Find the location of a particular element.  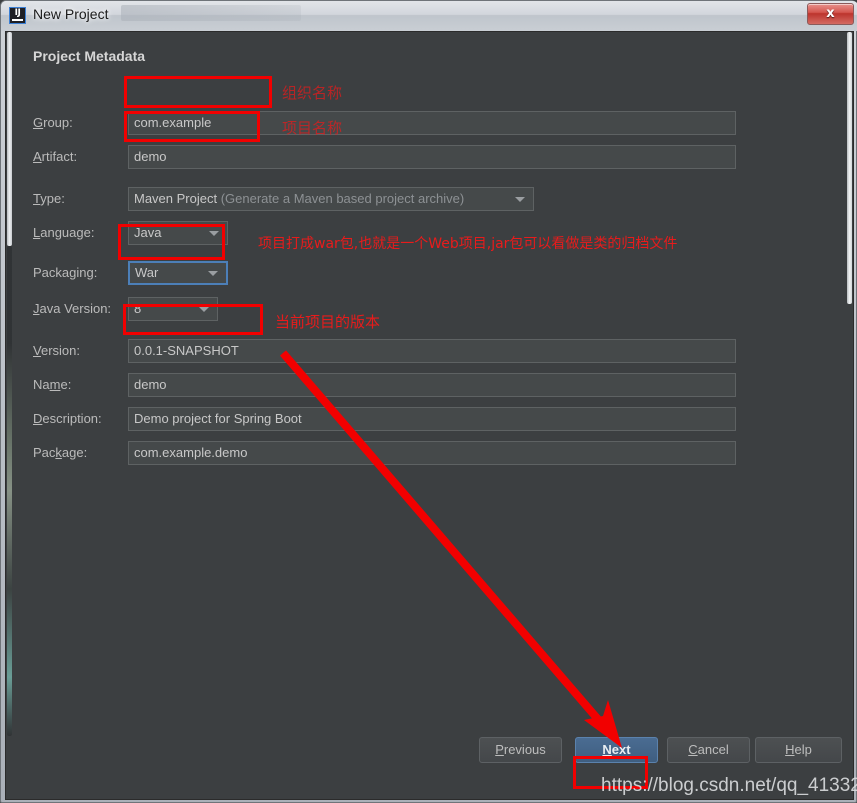

label-version: Version: is located at coordinates (56, 350).